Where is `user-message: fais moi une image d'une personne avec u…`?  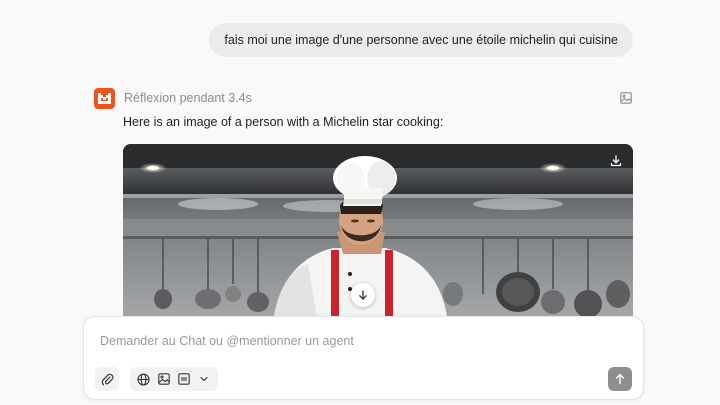
user-message: fais moi une image d'une personne avec u… is located at coordinates (421, 40).